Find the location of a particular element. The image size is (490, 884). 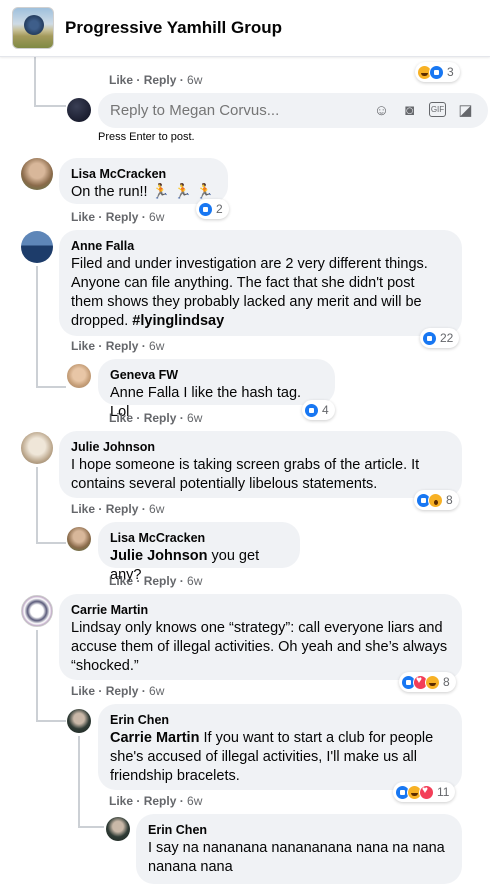

group-header: Progressive Yamhill Group is located at coordinates (245, 28).